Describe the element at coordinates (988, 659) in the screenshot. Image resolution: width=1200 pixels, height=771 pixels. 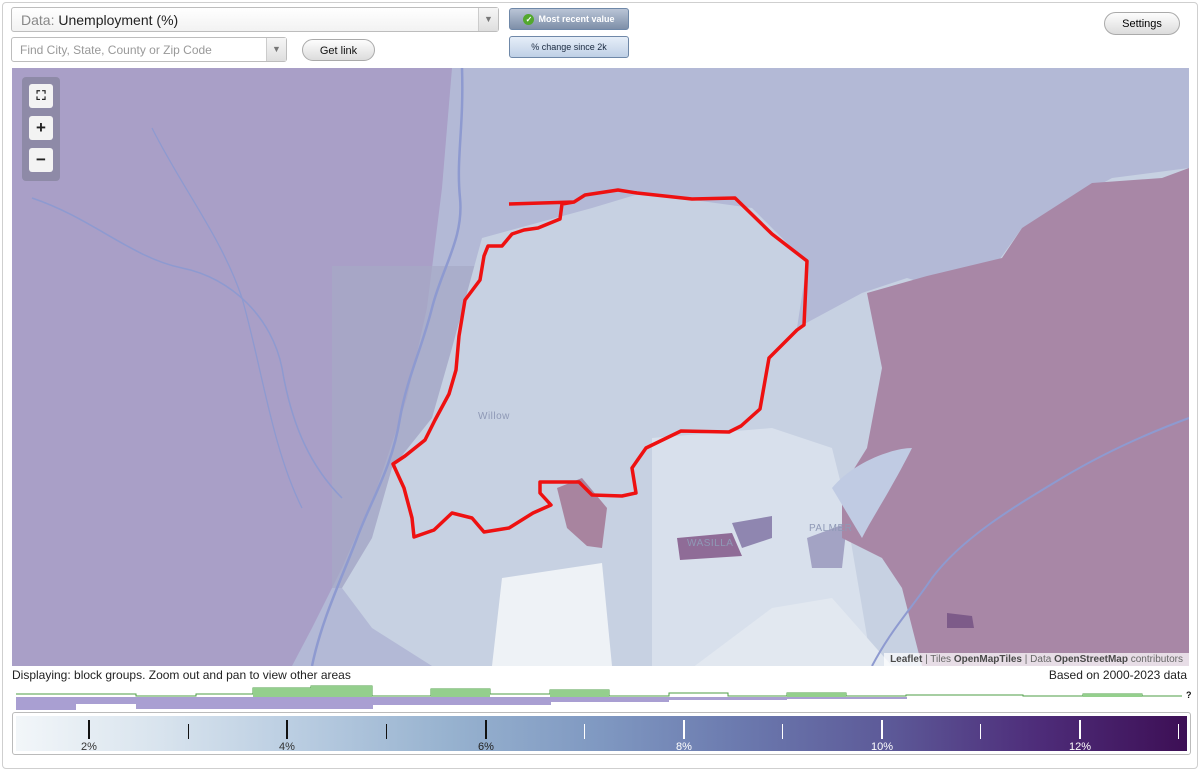
I see `openmaptiles-link: OpenMapTiles` at that location.